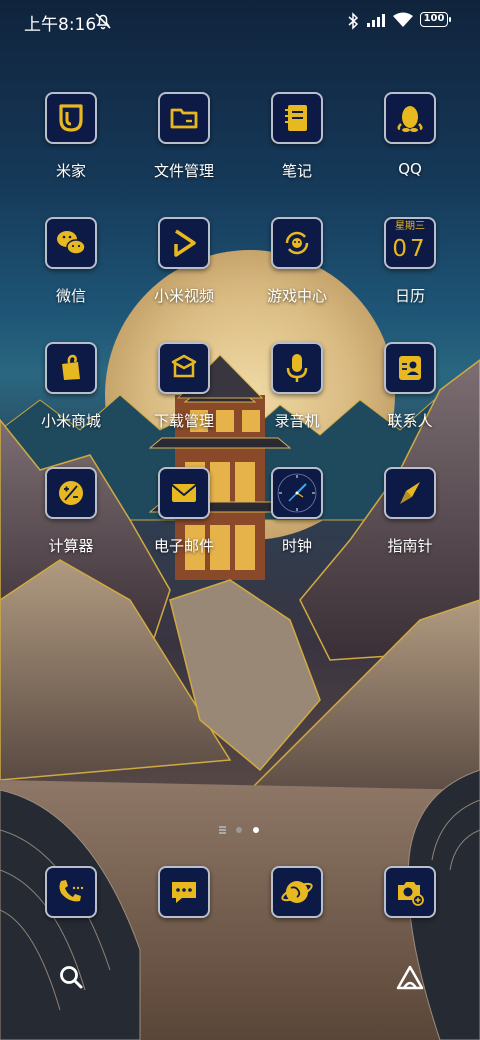 The image size is (480, 1040). Describe the element at coordinates (297, 272) in the screenshot. I see `app-game-center: 游戏中心` at that location.